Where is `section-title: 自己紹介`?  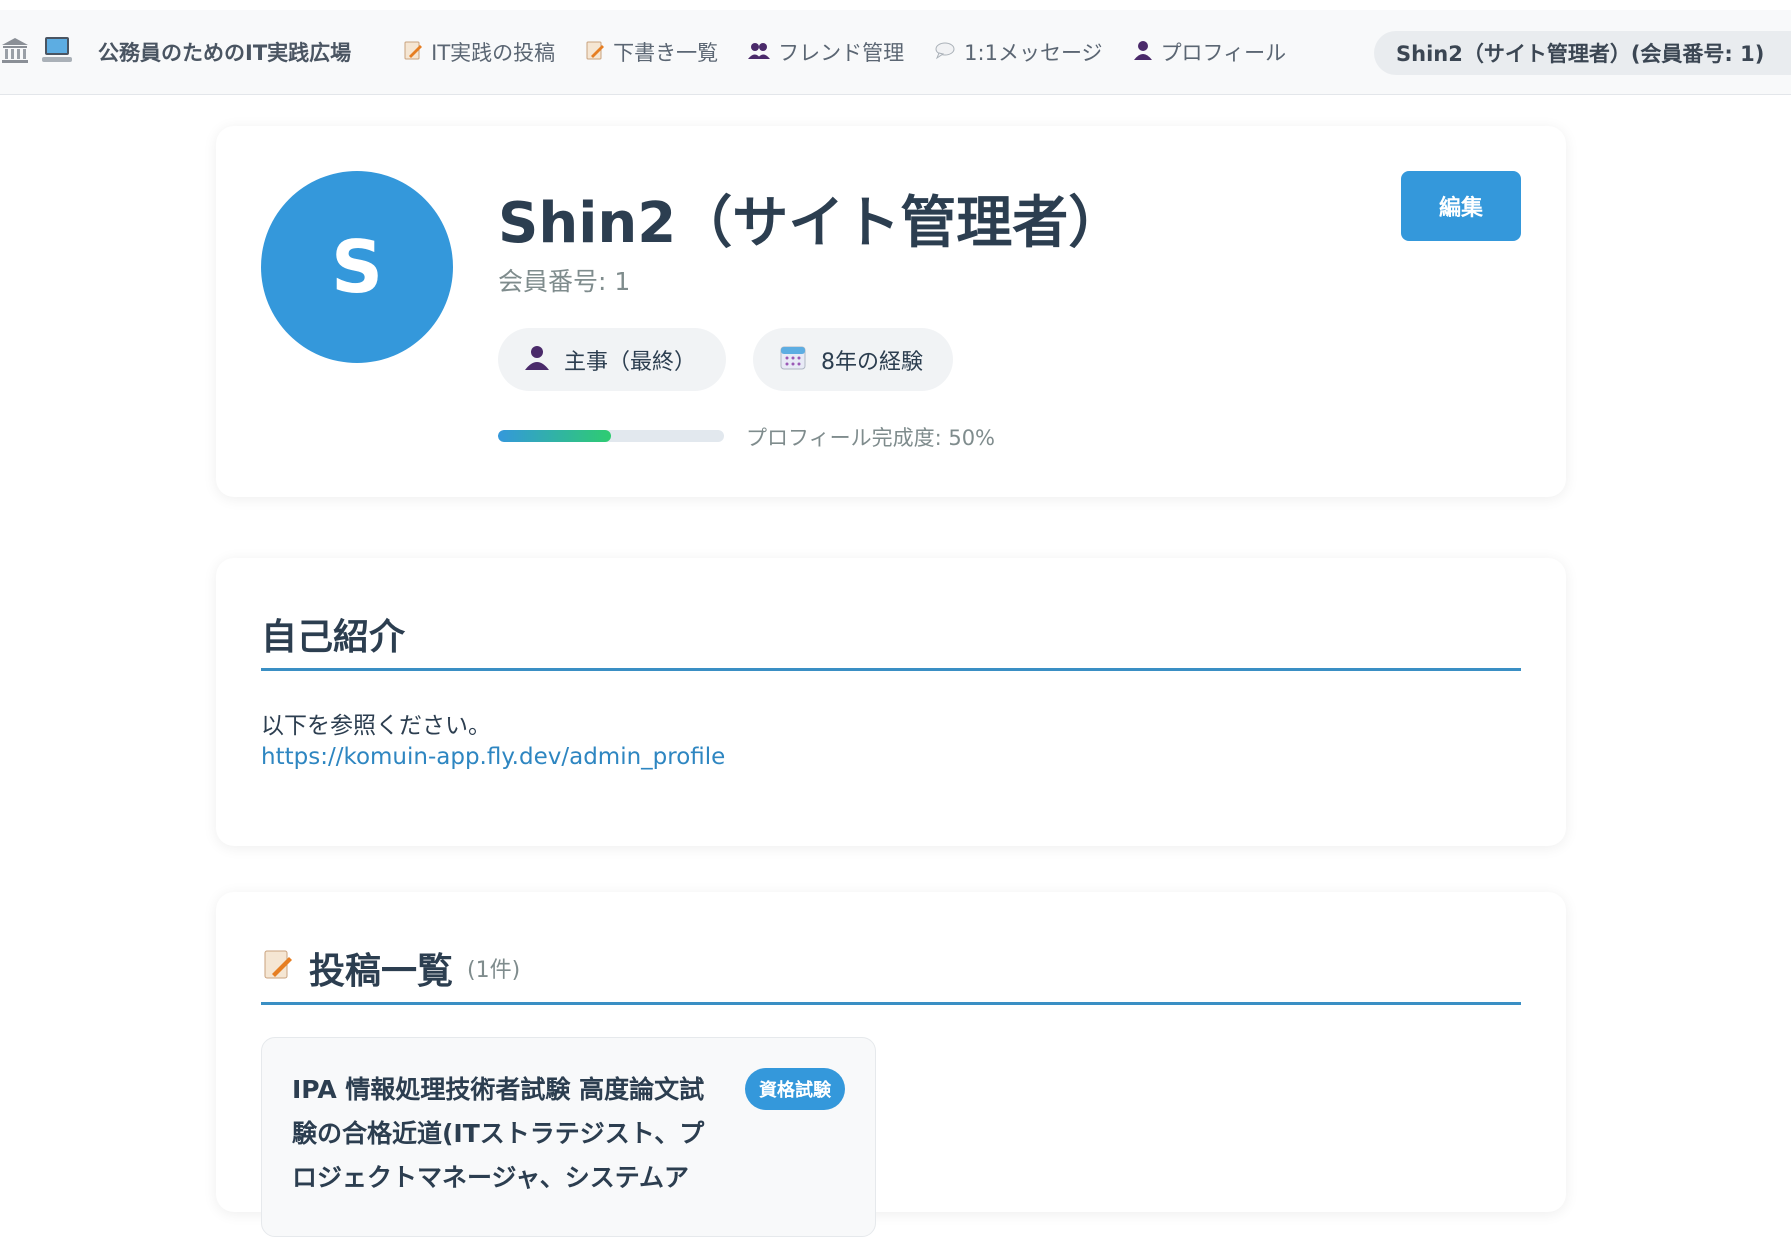 section-title: 自己紹介 is located at coordinates (333, 637).